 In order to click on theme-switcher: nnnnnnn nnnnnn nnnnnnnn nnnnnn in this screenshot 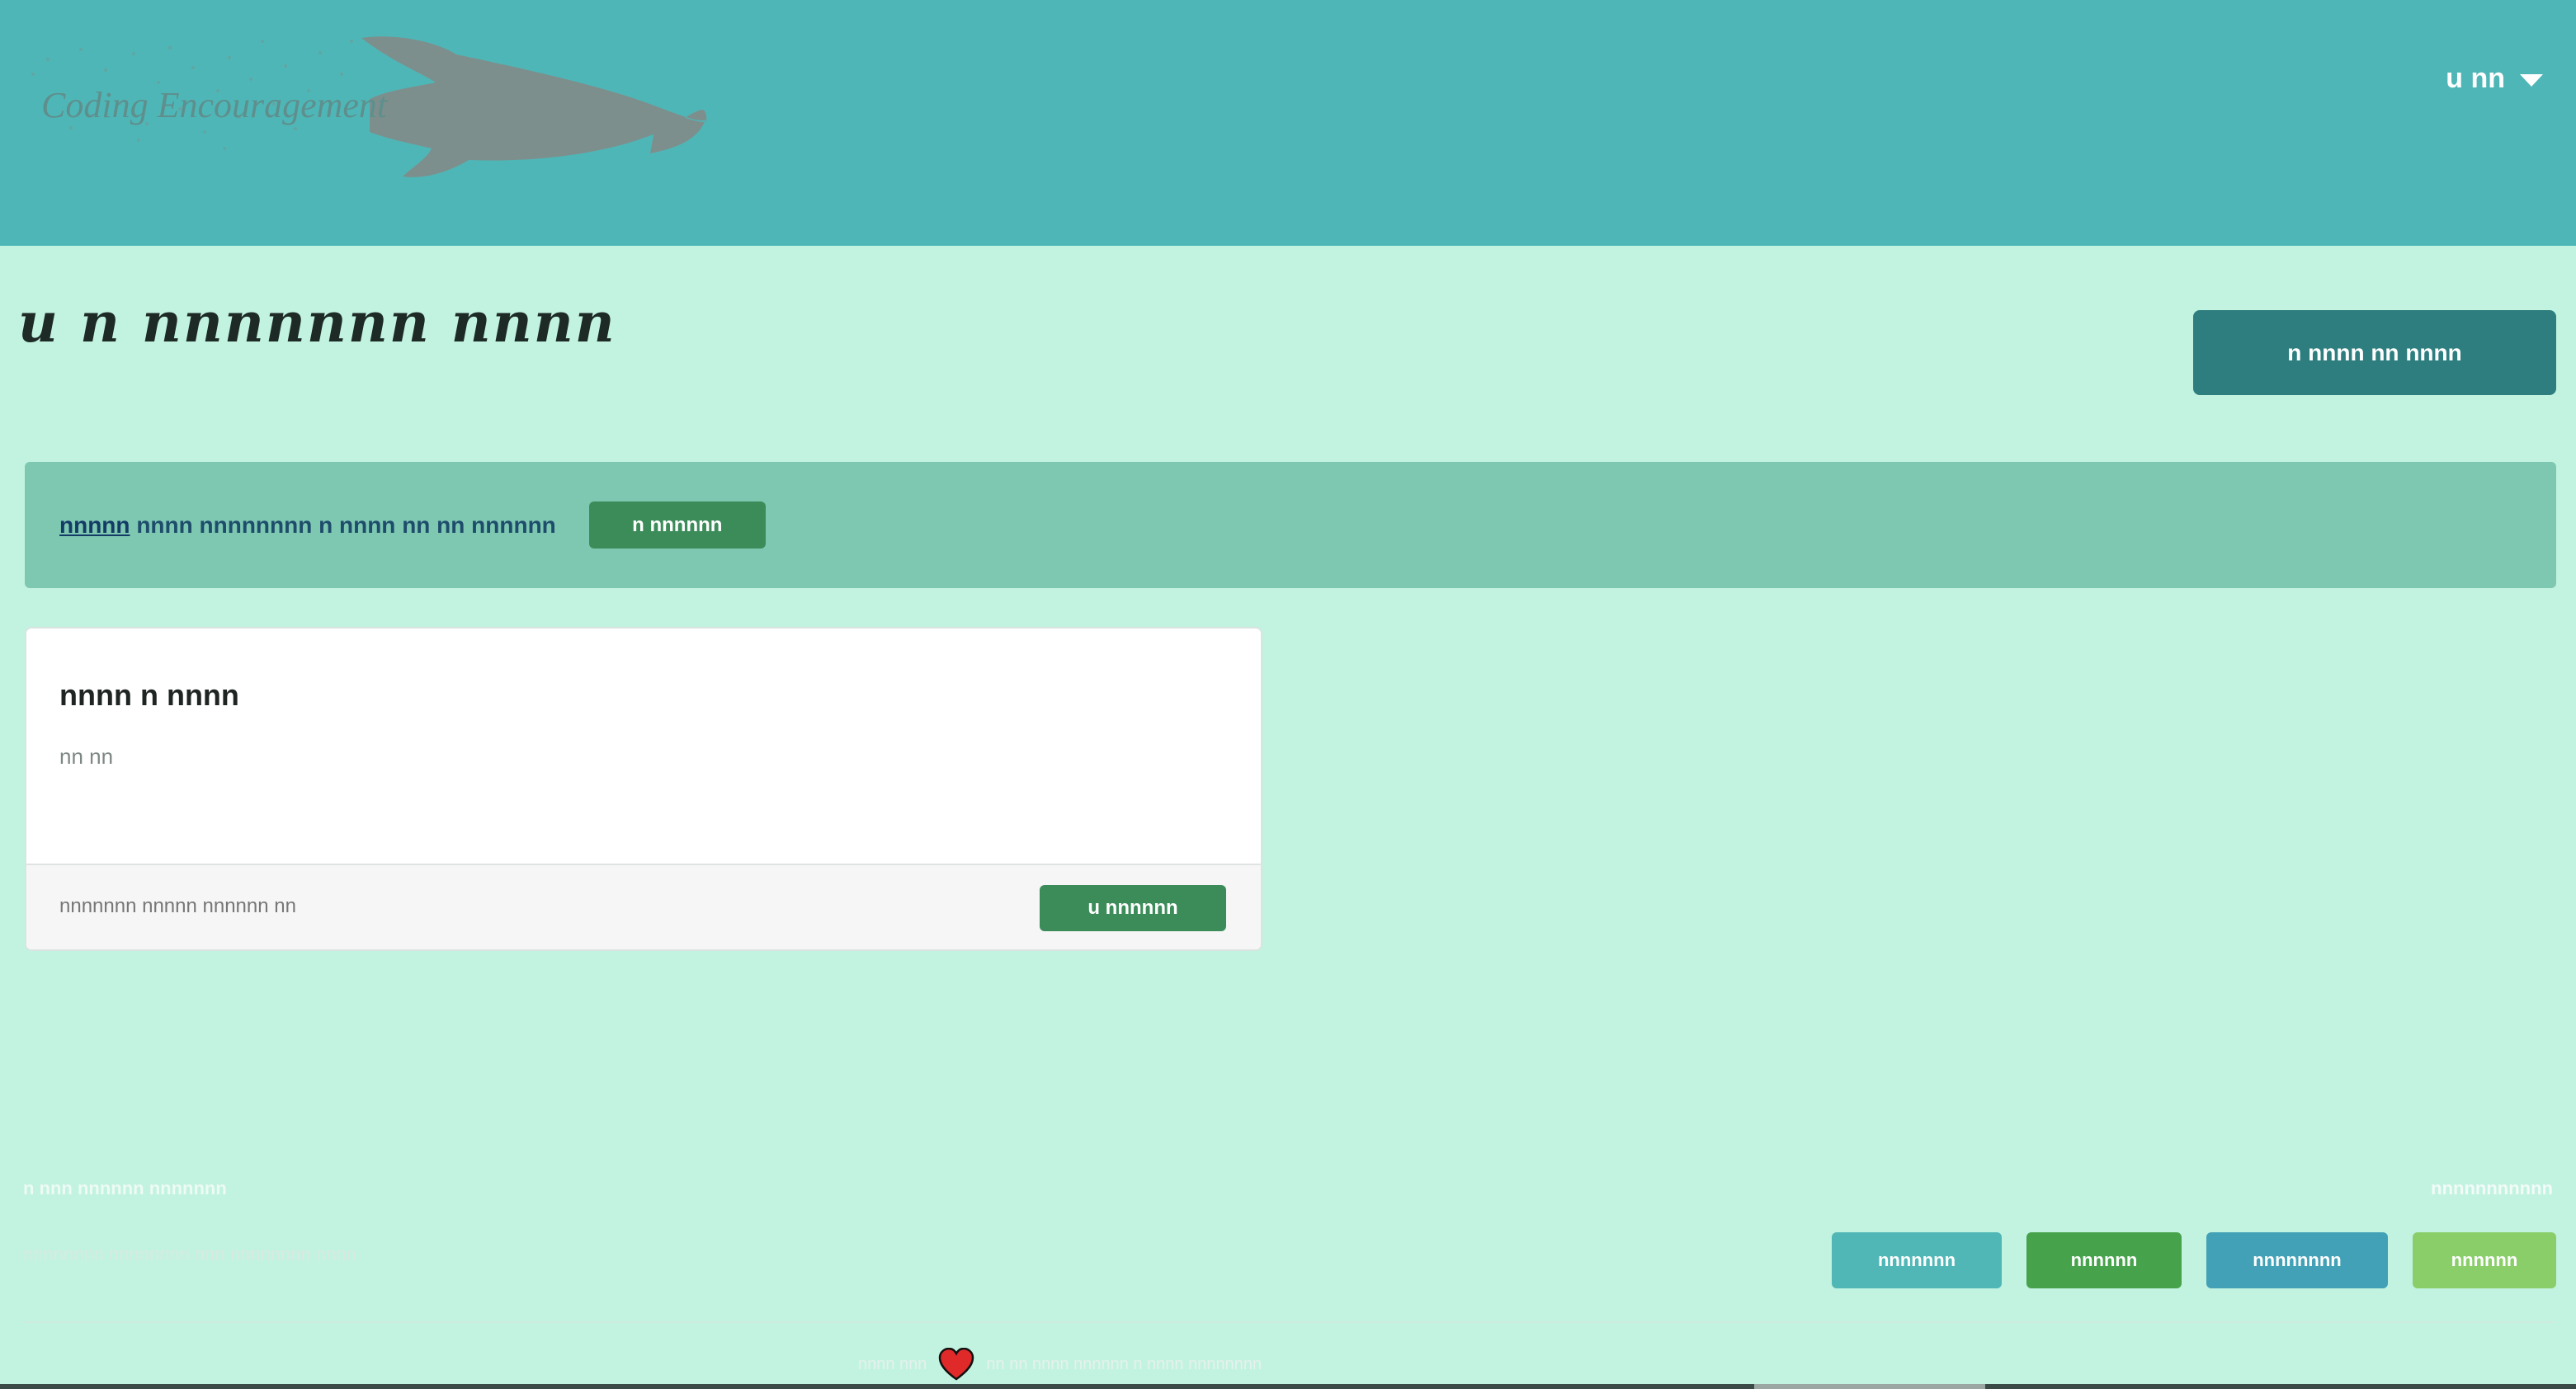, I will do `click(2194, 1260)`.